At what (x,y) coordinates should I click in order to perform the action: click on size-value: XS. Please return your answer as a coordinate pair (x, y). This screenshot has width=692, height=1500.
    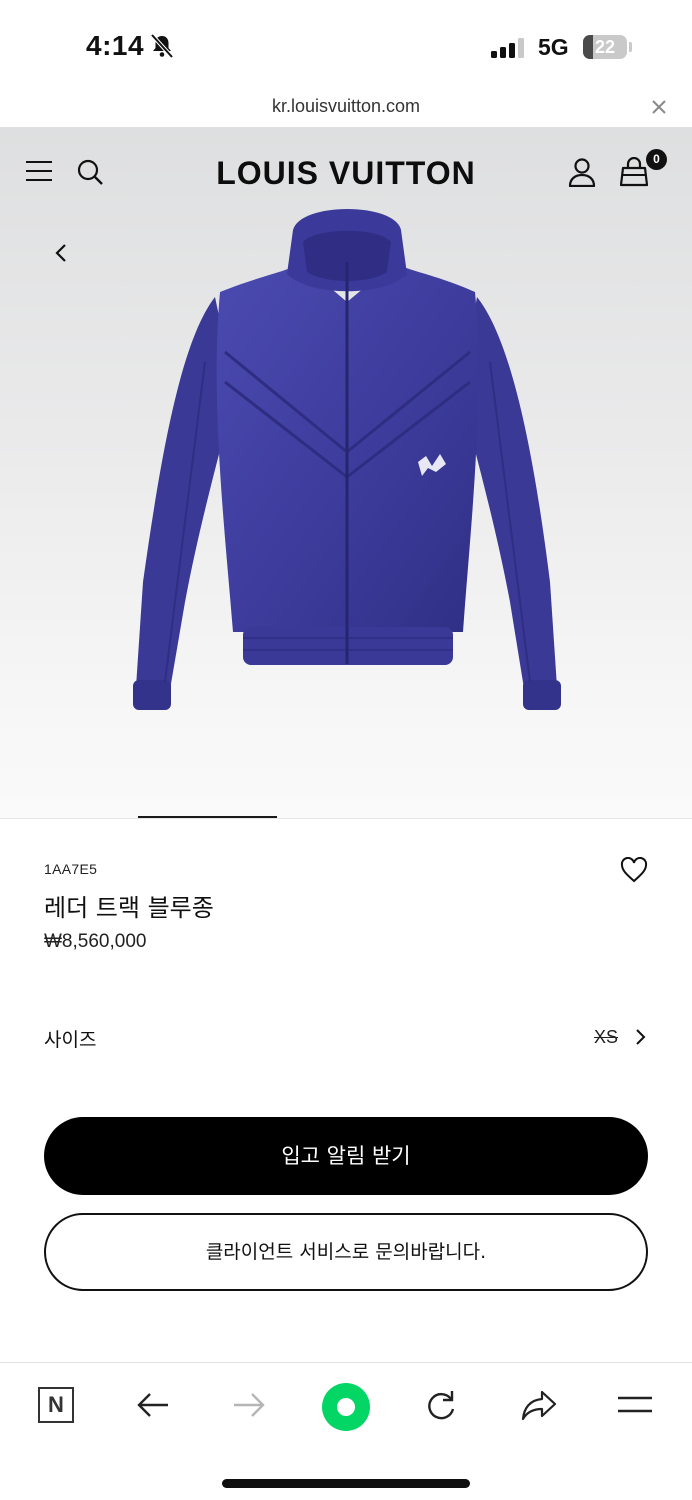
    Looking at the image, I should click on (606, 1037).